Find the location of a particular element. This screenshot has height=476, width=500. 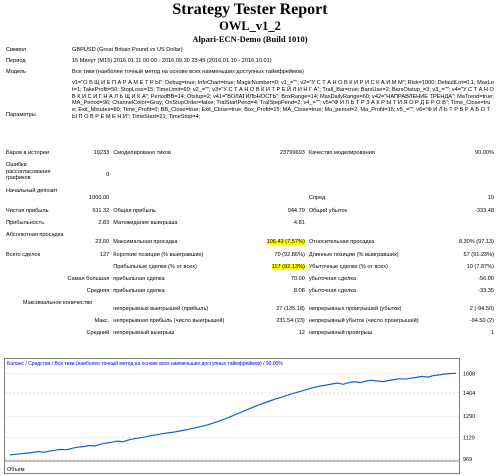

y-axis: 1608 1464 1290 1129 969 is located at coordinates (469, 417).